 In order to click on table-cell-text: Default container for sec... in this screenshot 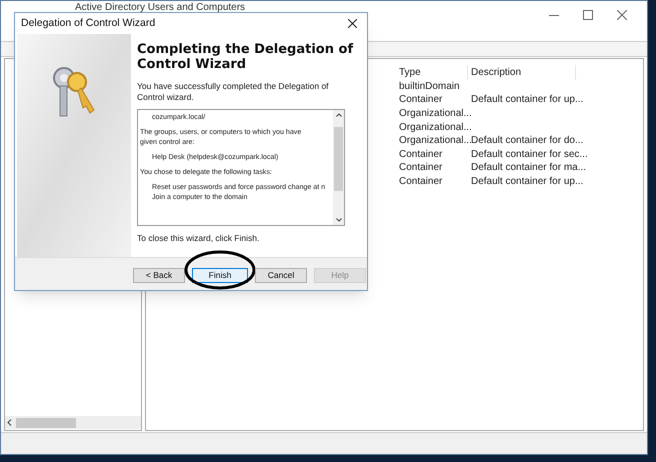, I will do `click(529, 154)`.